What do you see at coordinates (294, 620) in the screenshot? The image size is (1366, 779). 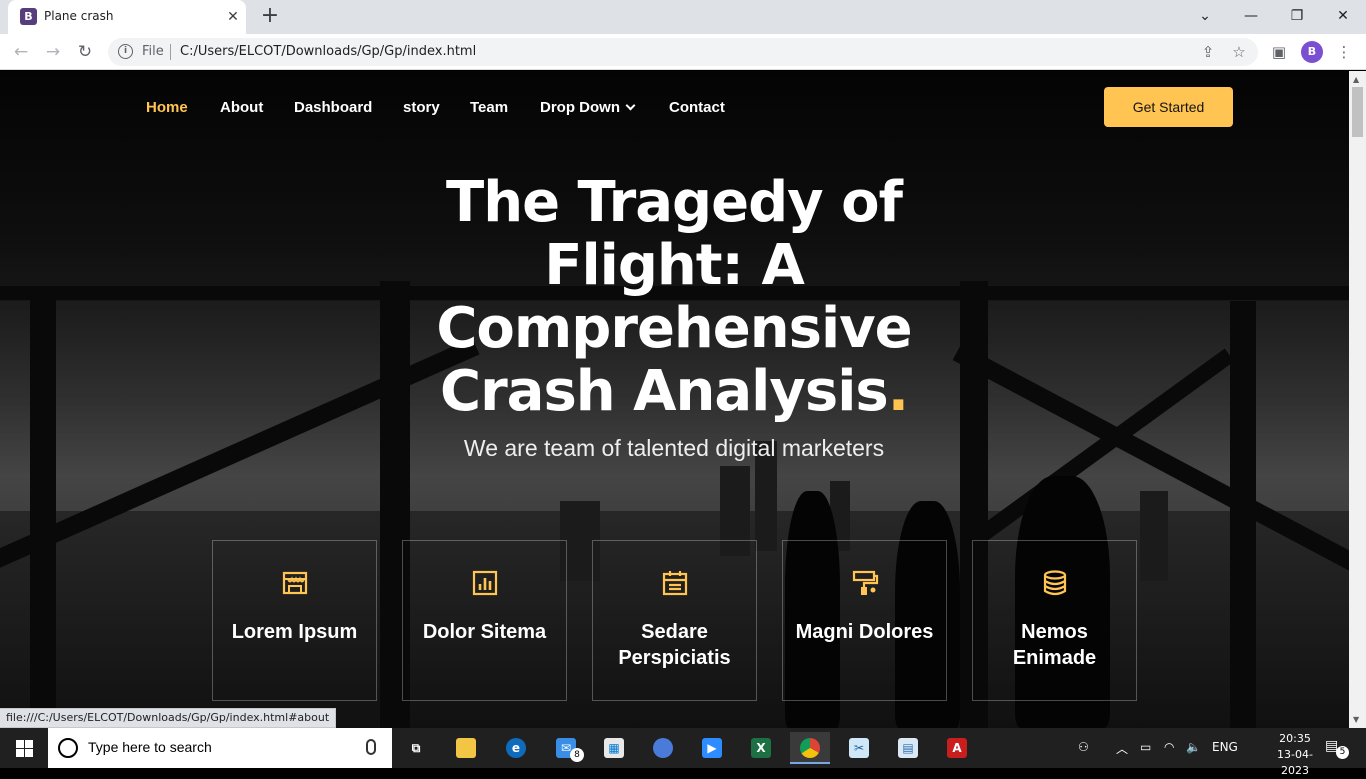 I see `feature-box: Lorem Ipsum` at bounding box center [294, 620].